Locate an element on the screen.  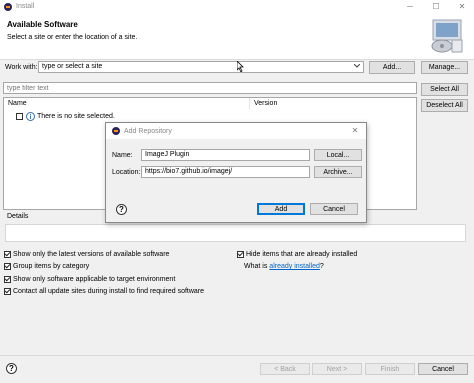
work-with-label: Work with: is located at coordinates (21, 67).